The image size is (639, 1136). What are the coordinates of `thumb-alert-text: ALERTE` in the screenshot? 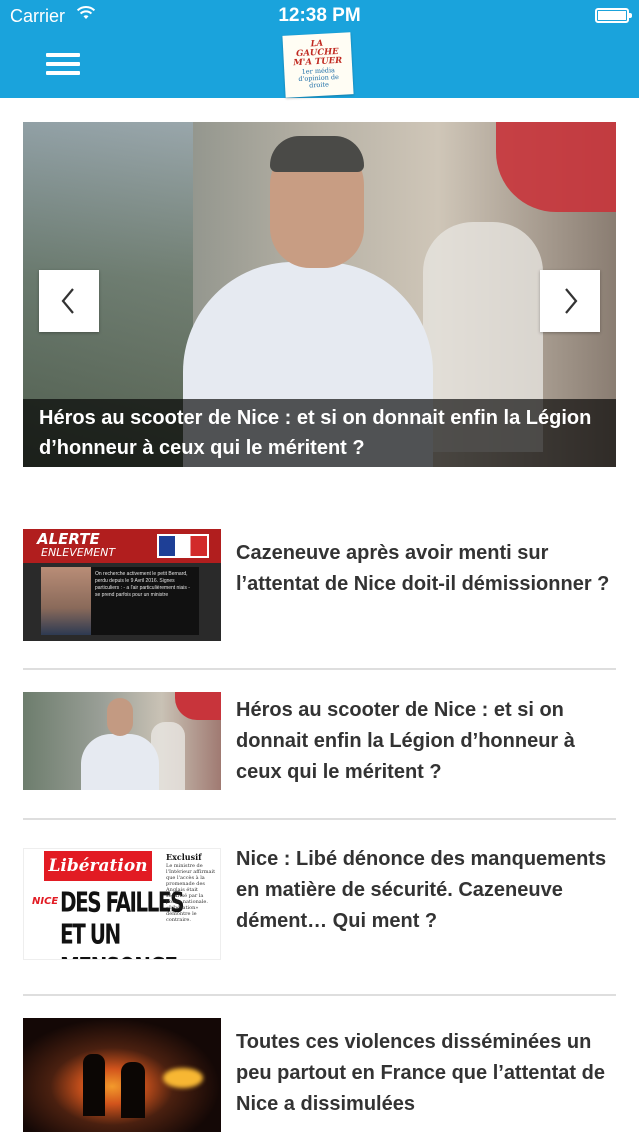 It's located at (68, 539).